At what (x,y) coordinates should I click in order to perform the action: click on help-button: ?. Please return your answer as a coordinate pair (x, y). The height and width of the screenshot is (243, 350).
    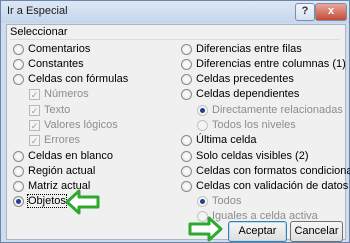
    Looking at the image, I should click on (305, 12).